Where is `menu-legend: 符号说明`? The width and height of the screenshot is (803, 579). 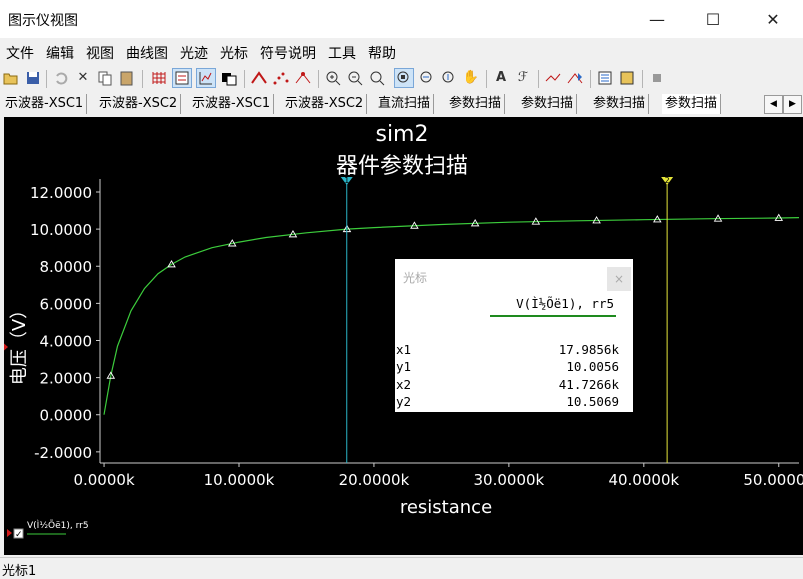 menu-legend: 符号说明 is located at coordinates (288, 51).